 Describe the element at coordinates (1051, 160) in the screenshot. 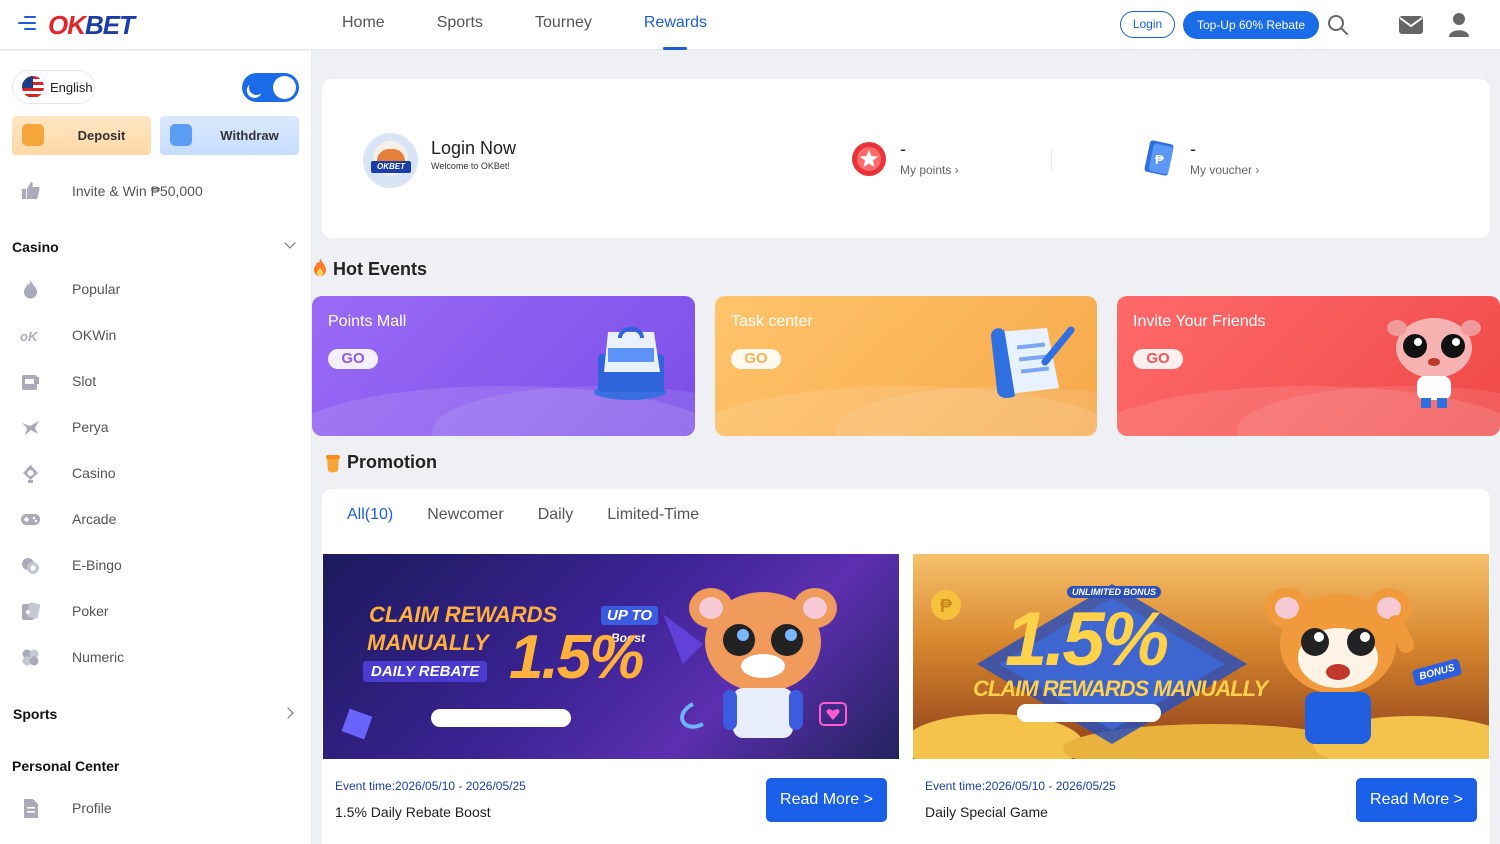

I see `divider` at that location.